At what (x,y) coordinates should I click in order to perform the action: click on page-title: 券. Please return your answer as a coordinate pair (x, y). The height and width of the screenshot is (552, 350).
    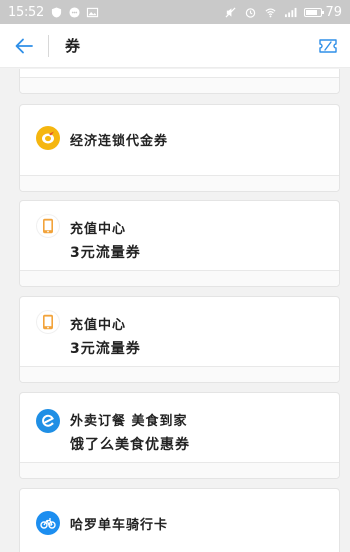
    Looking at the image, I should click on (73, 46).